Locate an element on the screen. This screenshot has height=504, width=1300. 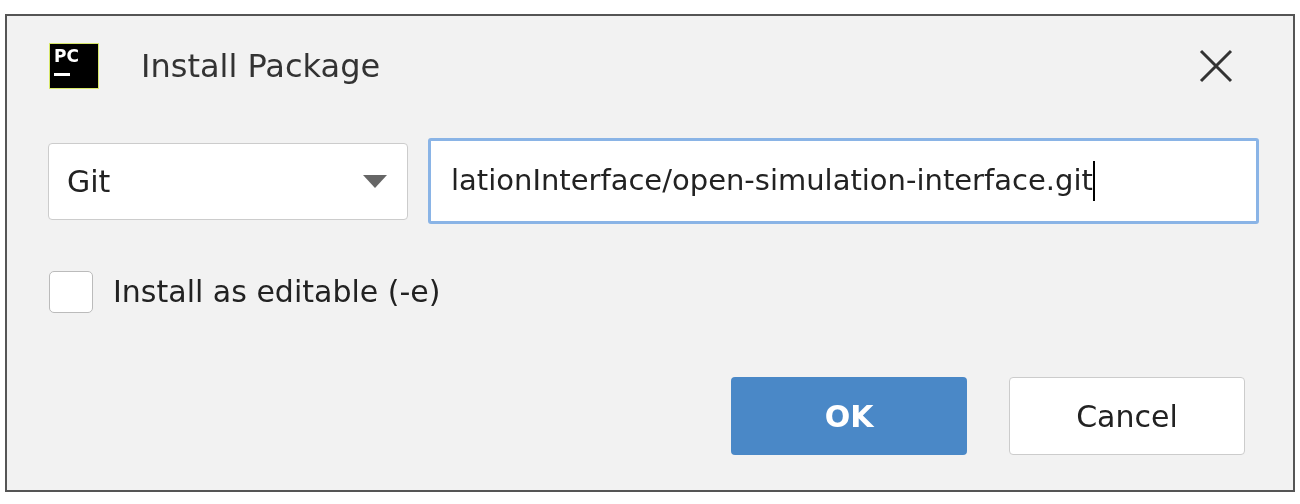
source-dropdown: Git is located at coordinates (228, 181).